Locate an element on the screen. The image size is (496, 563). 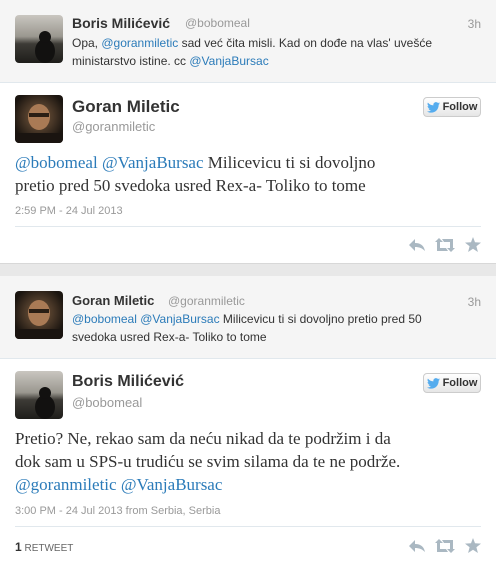
retweet-stats-label: RETWEET is located at coordinates (49, 548).